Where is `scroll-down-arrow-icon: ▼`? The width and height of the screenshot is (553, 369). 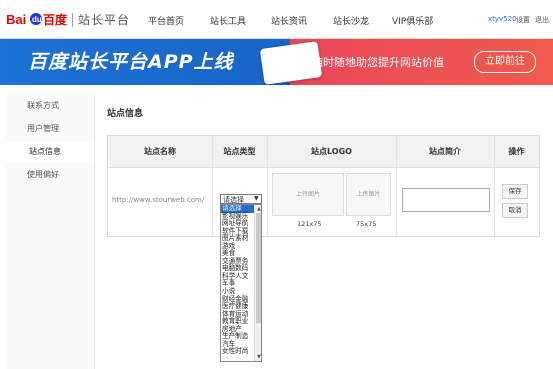 scroll-down-arrow-icon: ▼ is located at coordinates (258, 357).